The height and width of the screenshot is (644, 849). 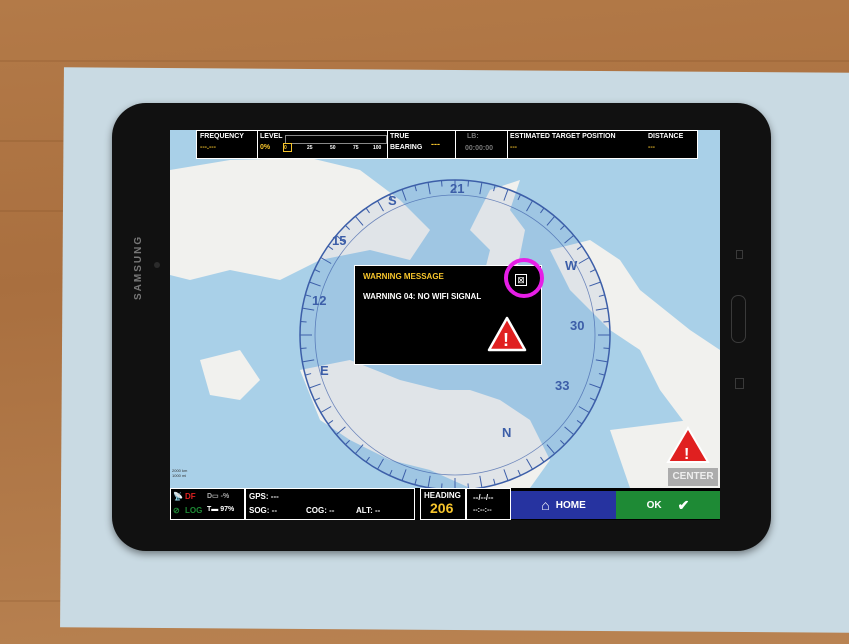 What do you see at coordinates (157, 265) in the screenshot?
I see `camera-lens` at bounding box center [157, 265].